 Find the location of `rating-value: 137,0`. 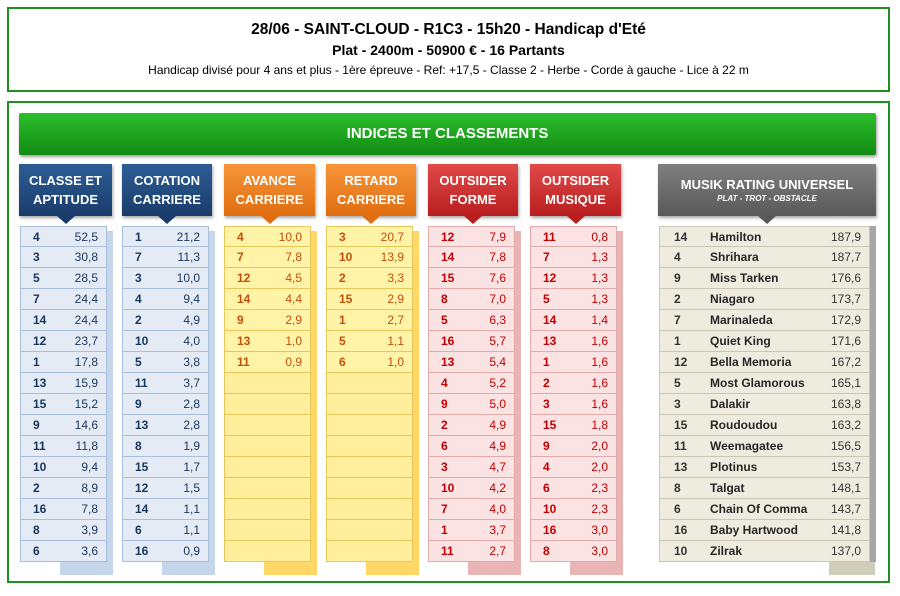

rating-value: 137,0 is located at coordinates (845, 551).